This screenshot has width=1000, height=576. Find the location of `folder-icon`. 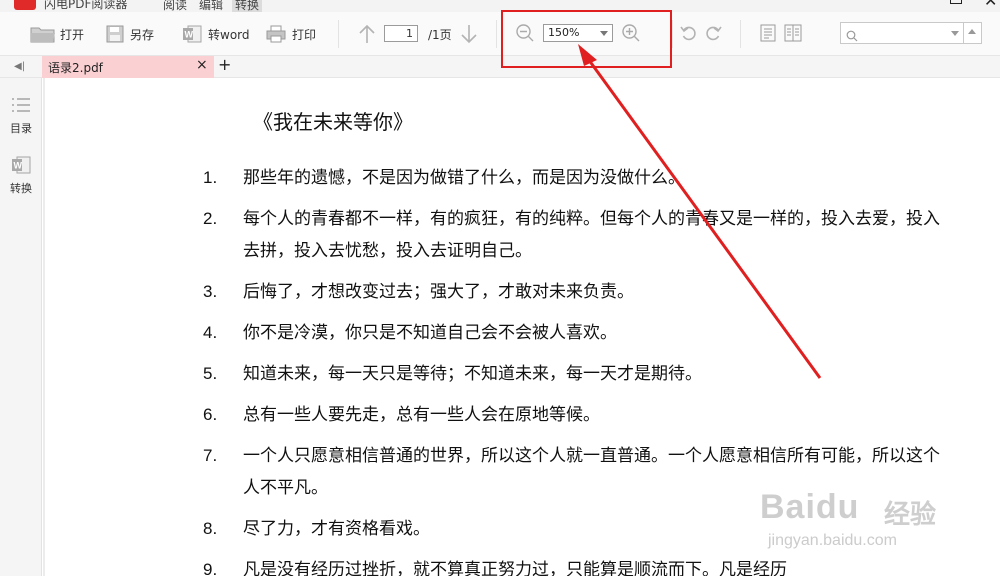

folder-icon is located at coordinates (43, 34).